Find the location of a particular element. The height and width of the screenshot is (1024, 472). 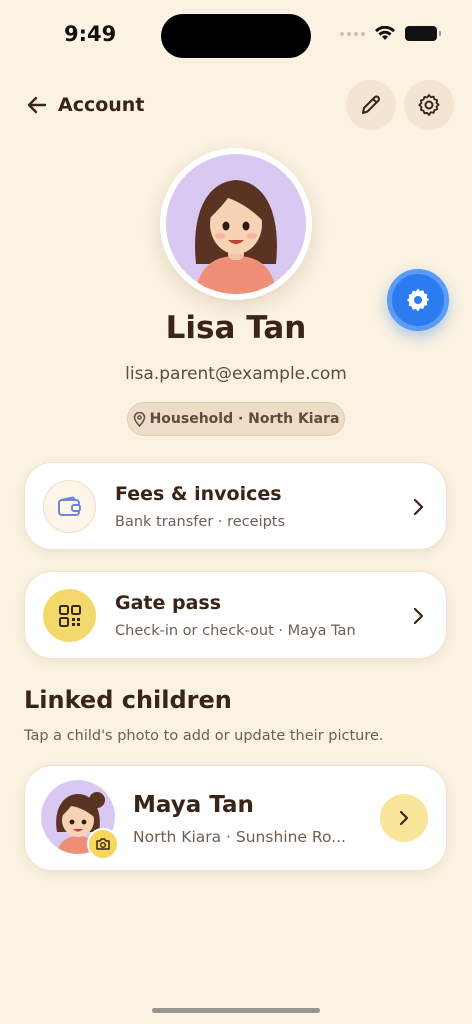

gear-icon is located at coordinates (429, 105).